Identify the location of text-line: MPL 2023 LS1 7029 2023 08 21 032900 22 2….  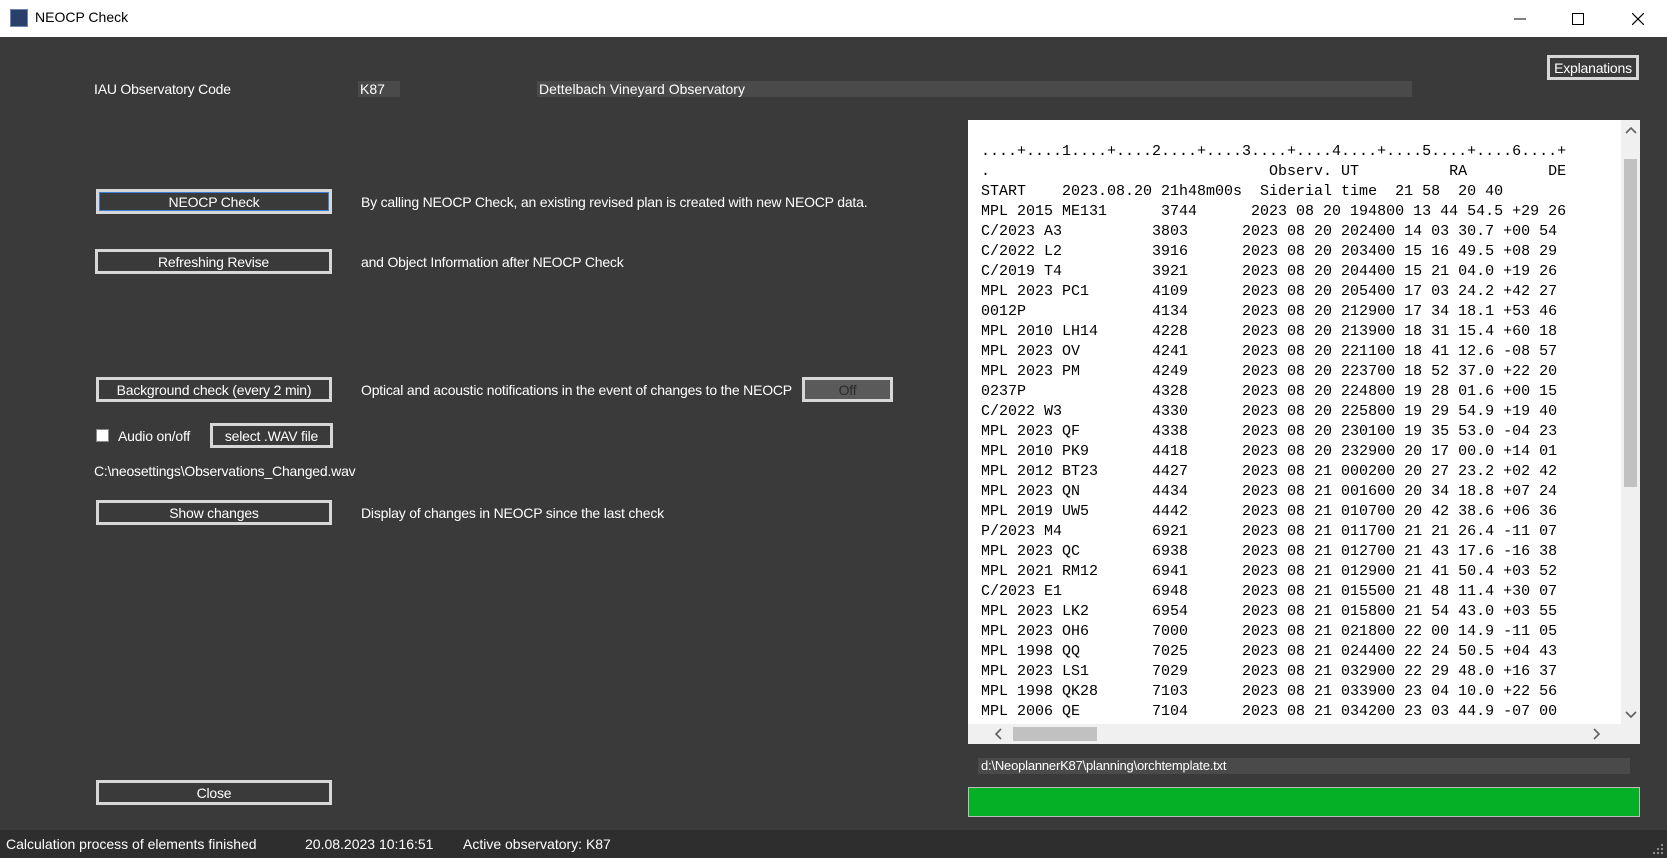
(1269, 671).